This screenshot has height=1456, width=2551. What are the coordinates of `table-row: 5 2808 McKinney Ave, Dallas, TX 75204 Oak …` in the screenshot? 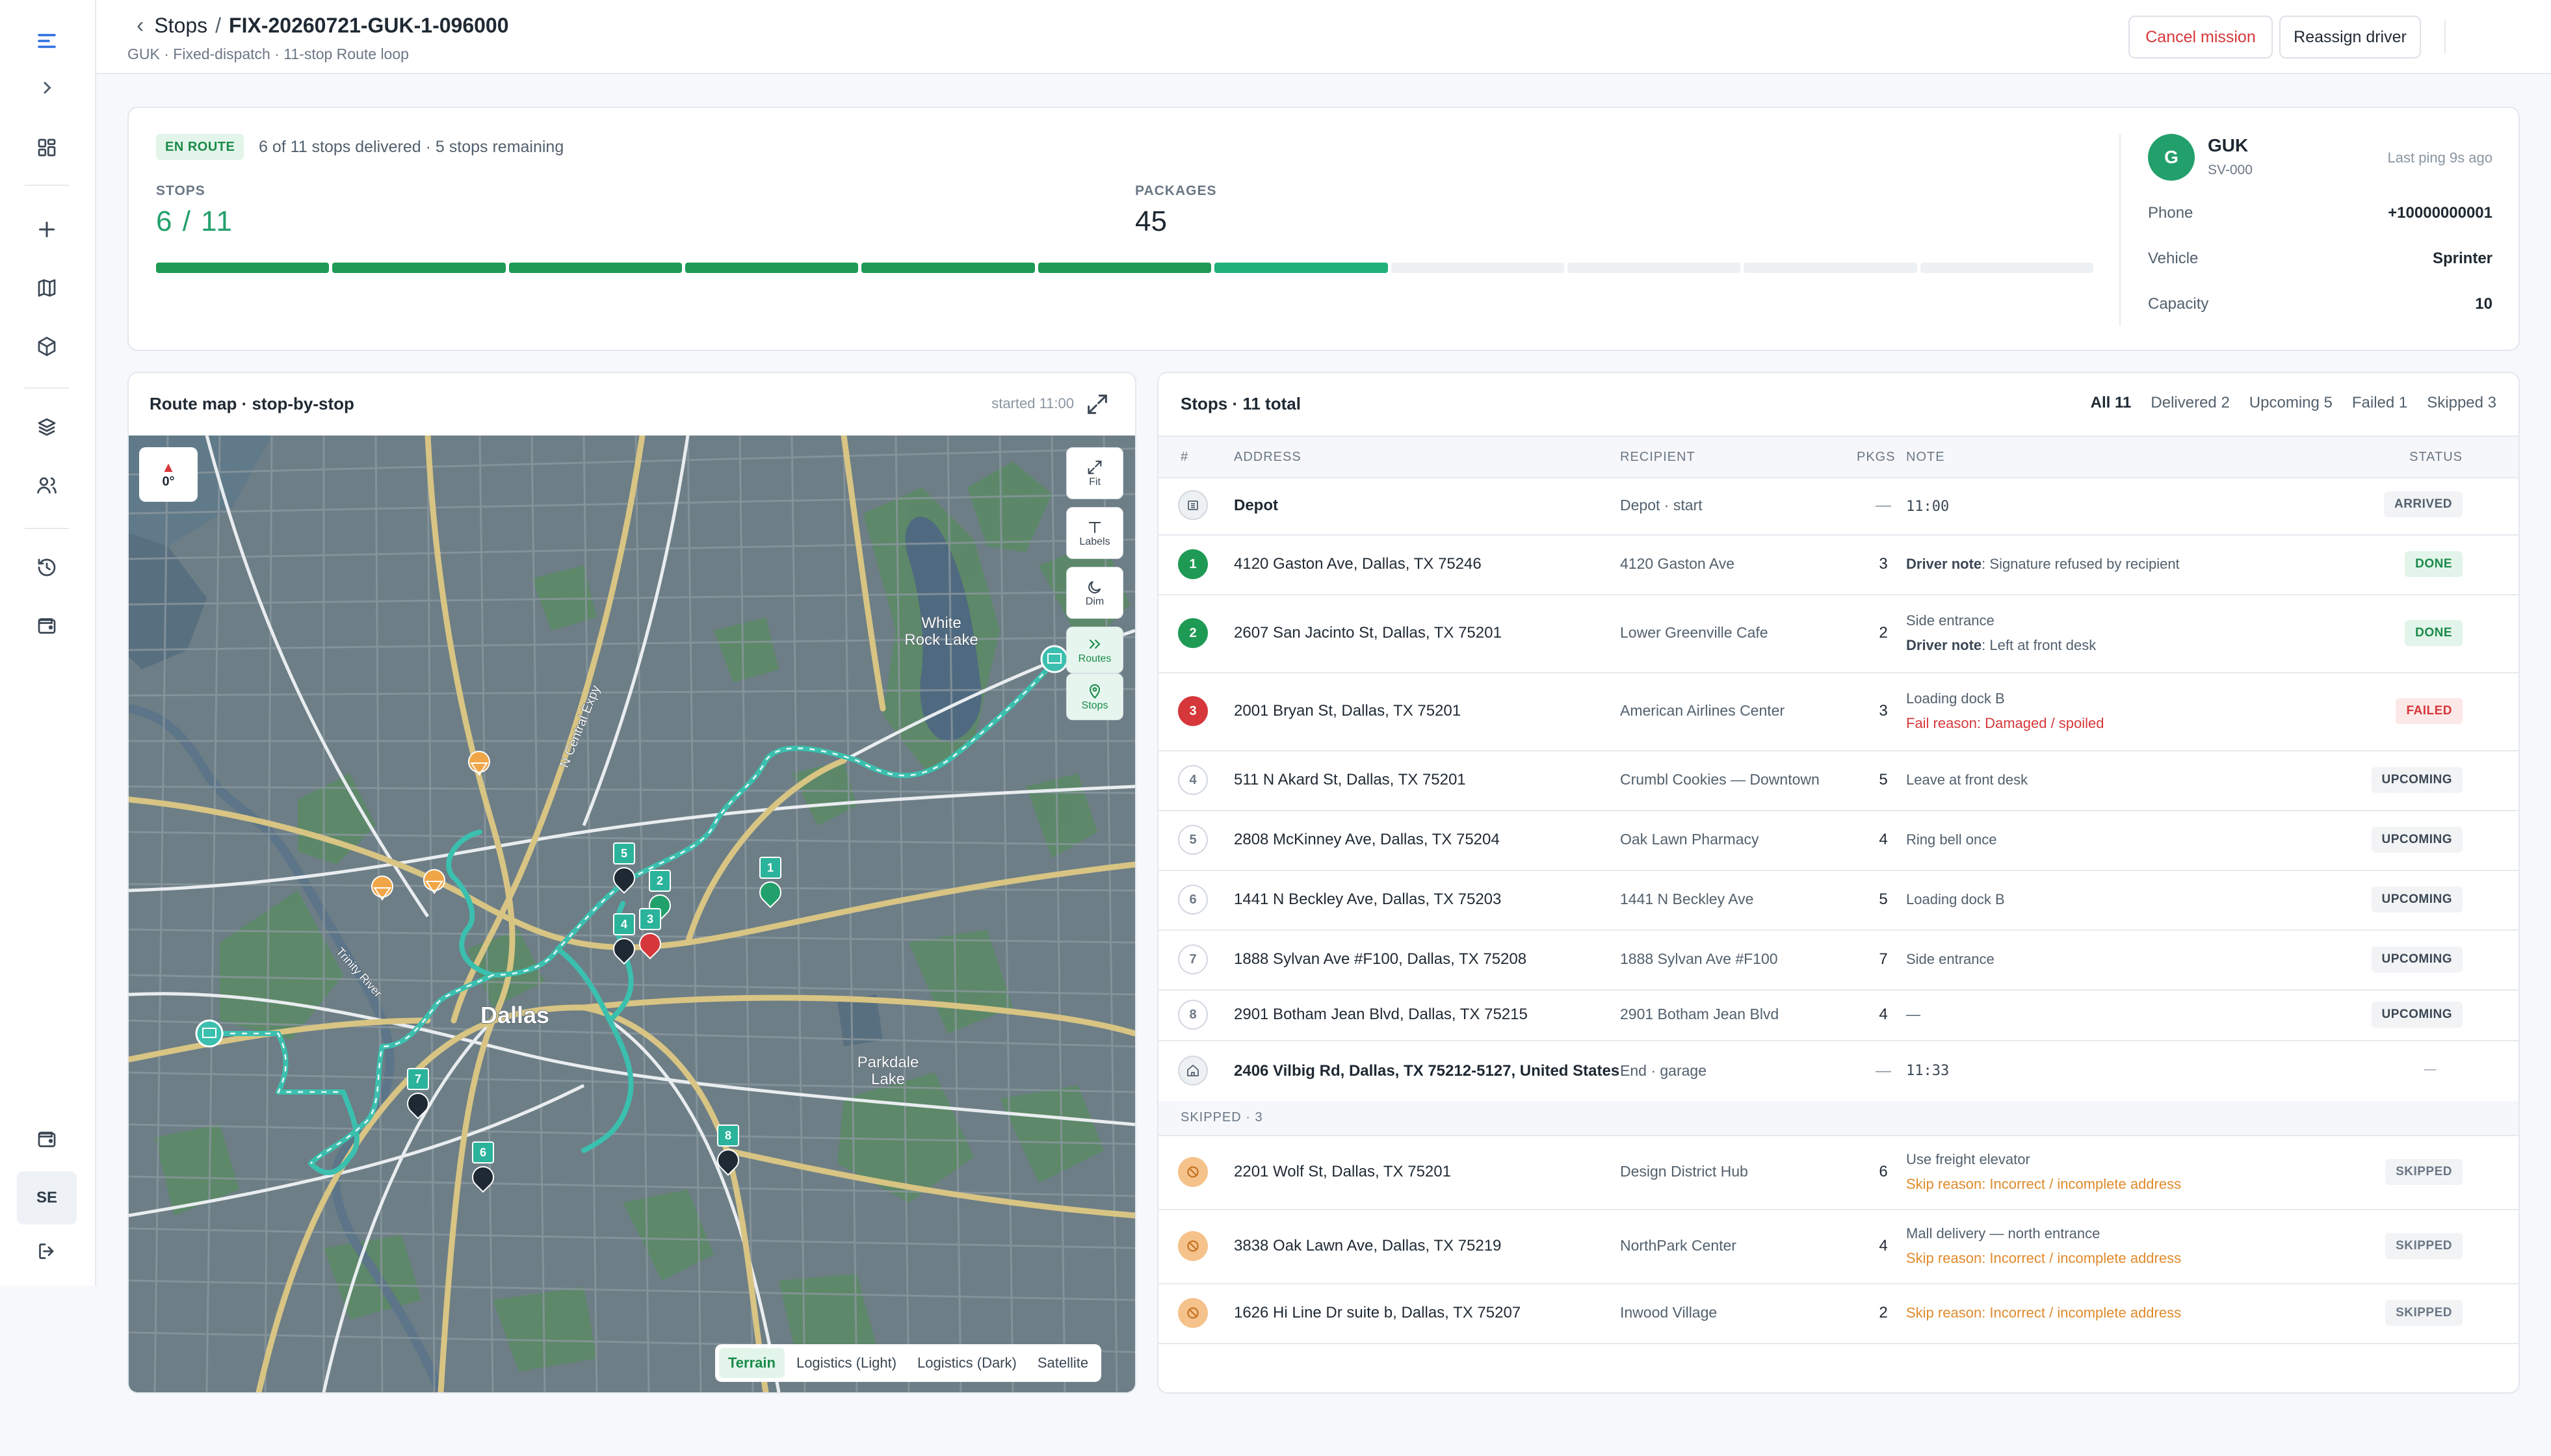 It's located at (1838, 840).